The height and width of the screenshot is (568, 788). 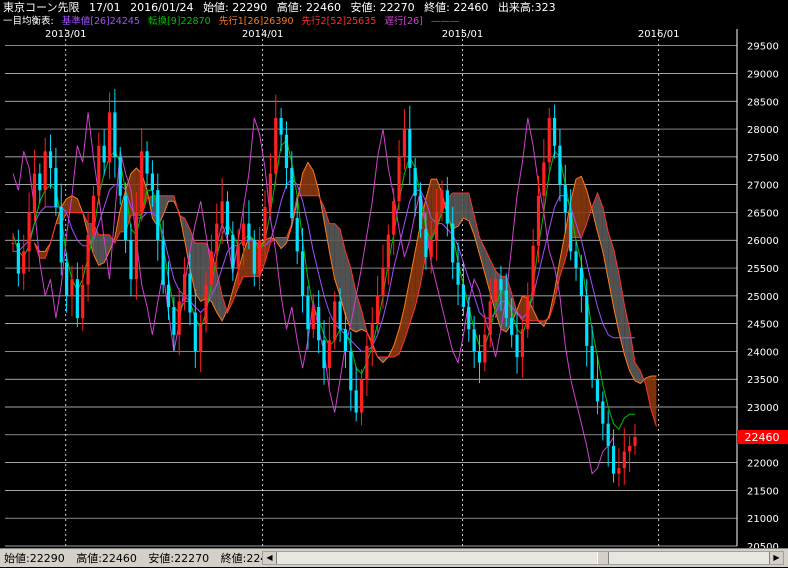 I want to click on y-tick-label: 28000, so click(x=763, y=130).